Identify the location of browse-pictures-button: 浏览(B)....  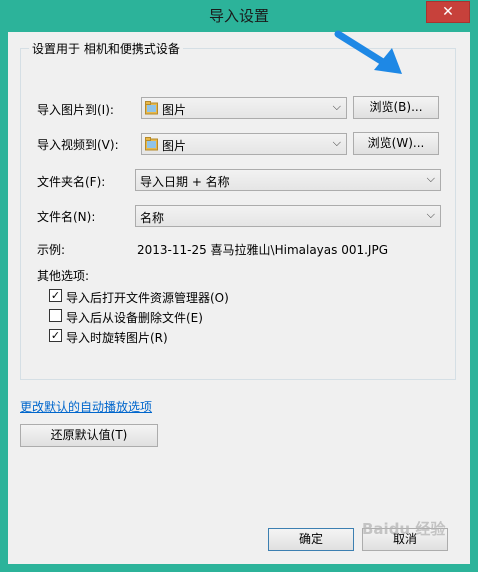
(396, 107).